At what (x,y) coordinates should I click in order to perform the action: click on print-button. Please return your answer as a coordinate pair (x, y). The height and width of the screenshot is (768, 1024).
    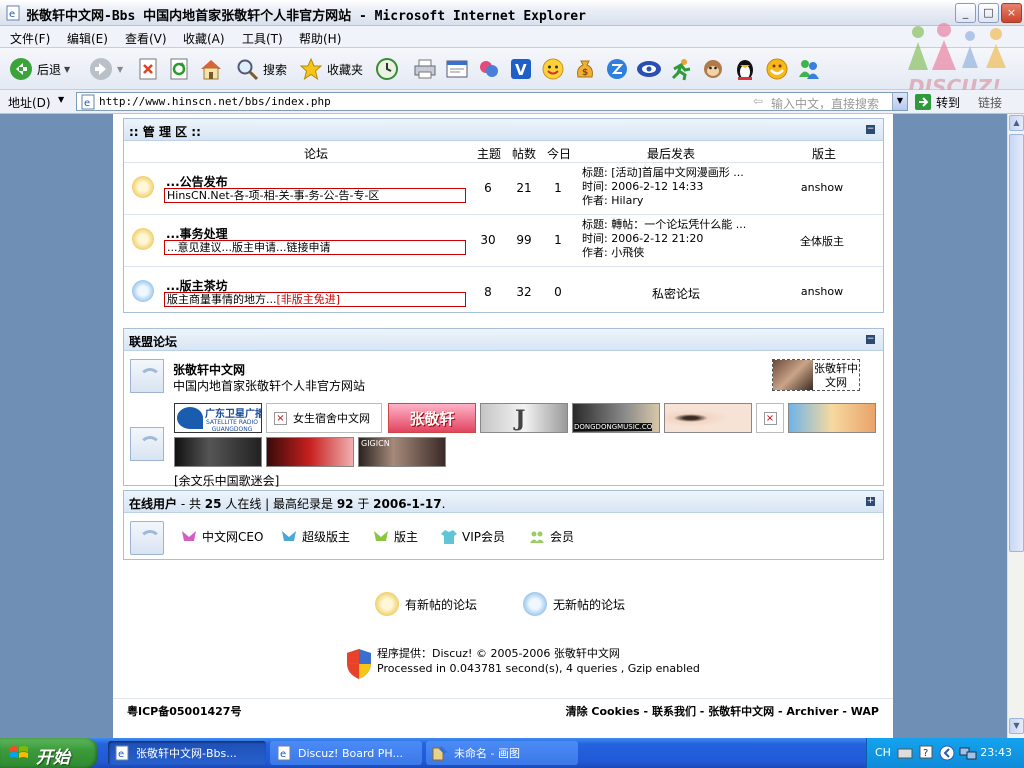
    Looking at the image, I should click on (425, 69).